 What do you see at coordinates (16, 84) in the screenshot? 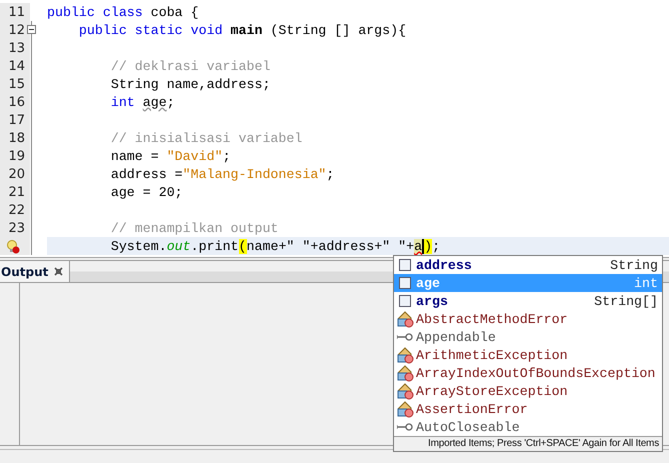
I see `line-number: 15` at bounding box center [16, 84].